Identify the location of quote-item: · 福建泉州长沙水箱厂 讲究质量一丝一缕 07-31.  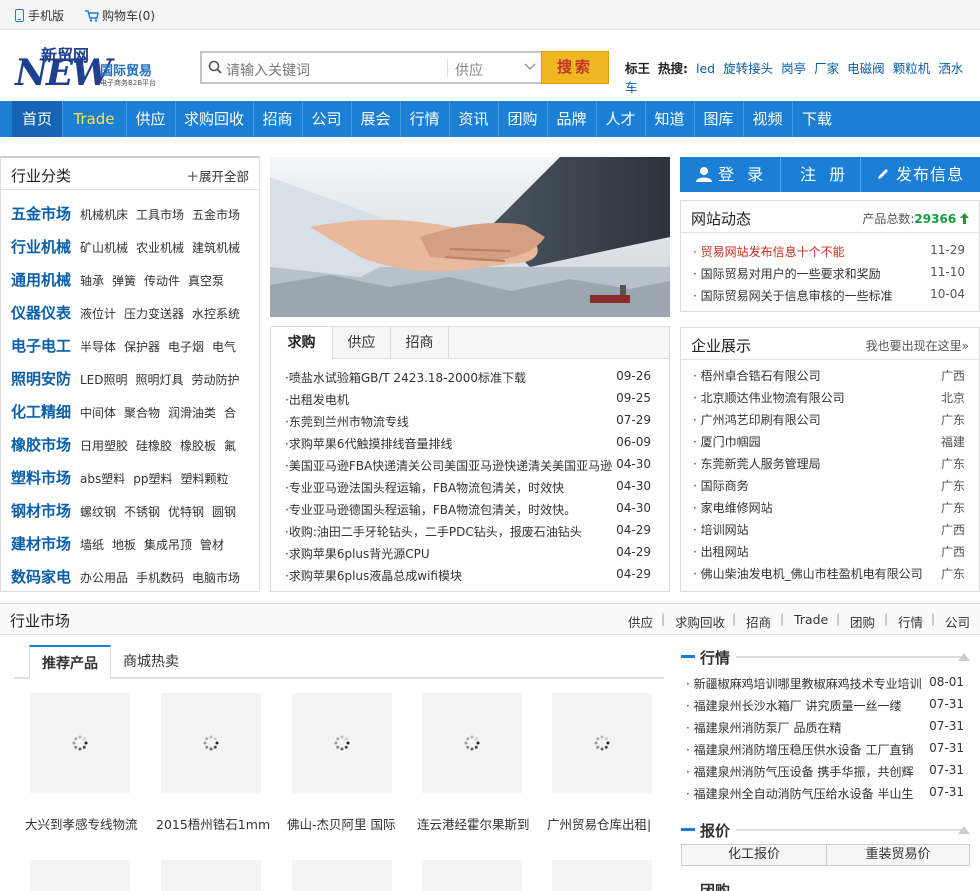
(825, 705).